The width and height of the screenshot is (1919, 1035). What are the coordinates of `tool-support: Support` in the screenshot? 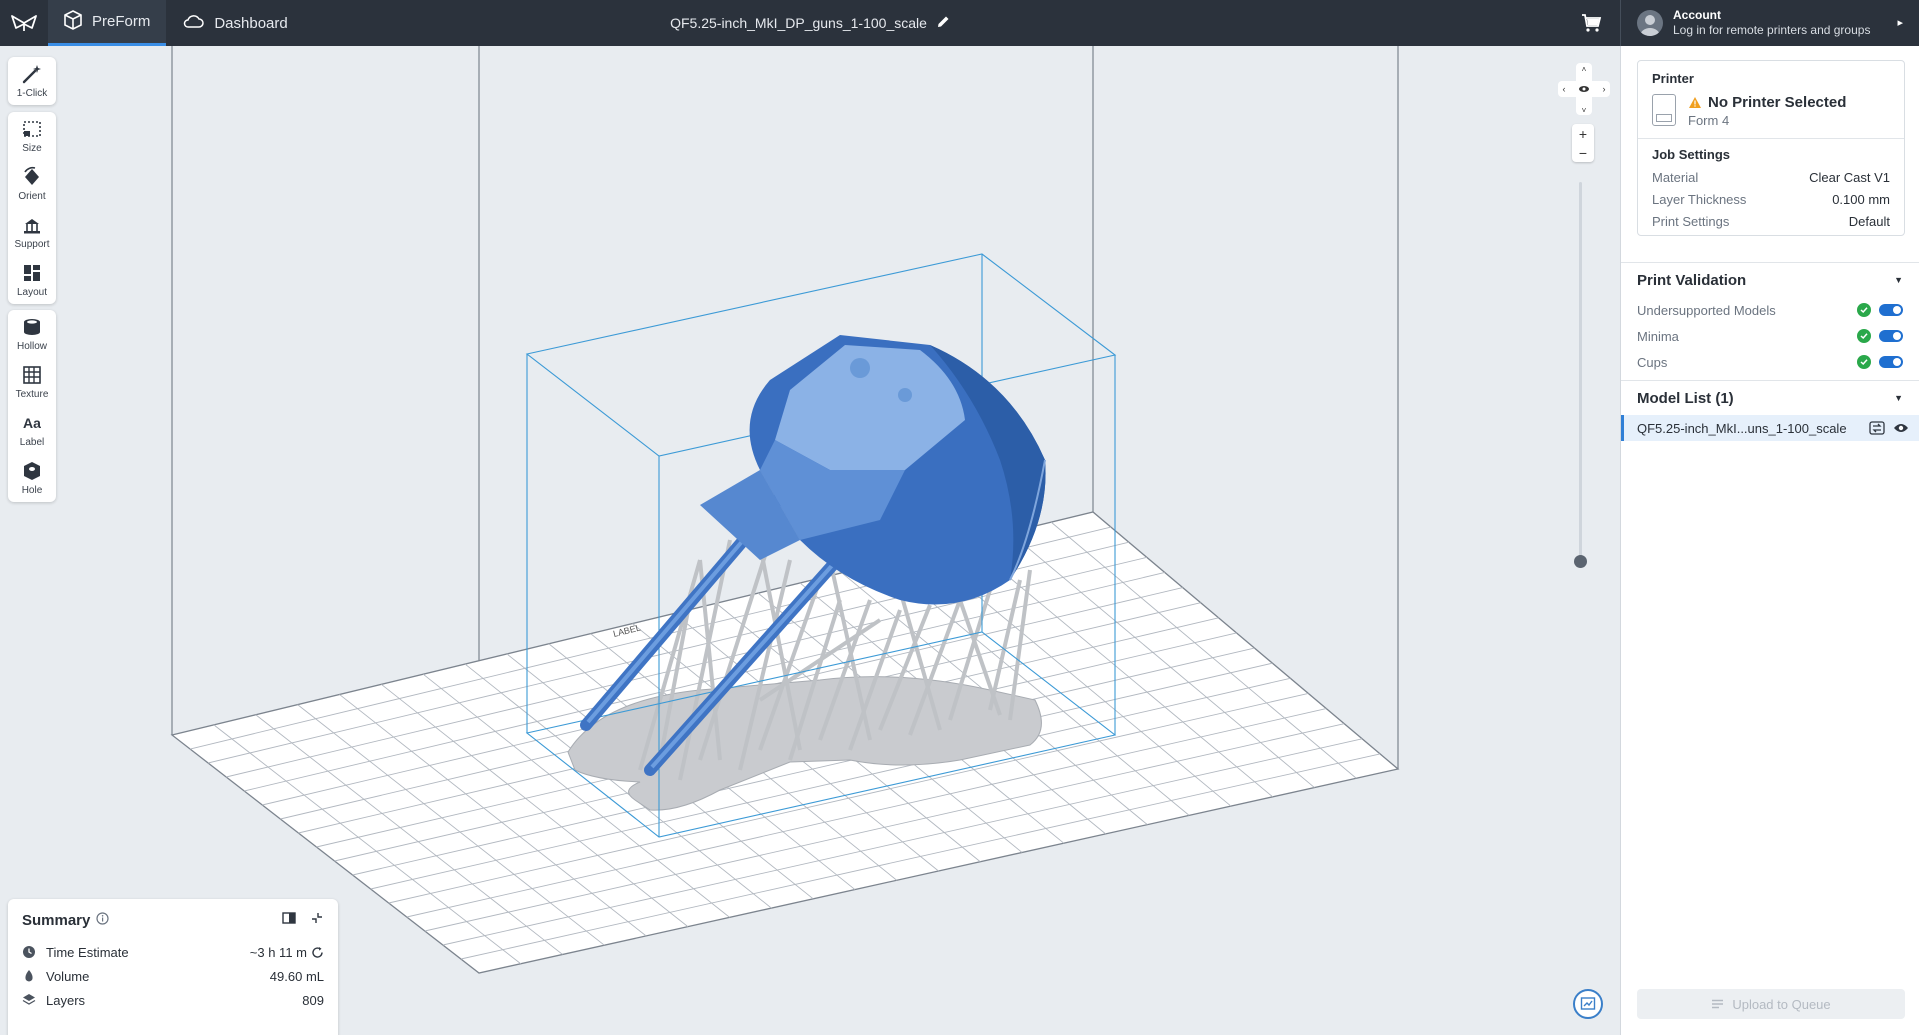 It's located at (32, 232).